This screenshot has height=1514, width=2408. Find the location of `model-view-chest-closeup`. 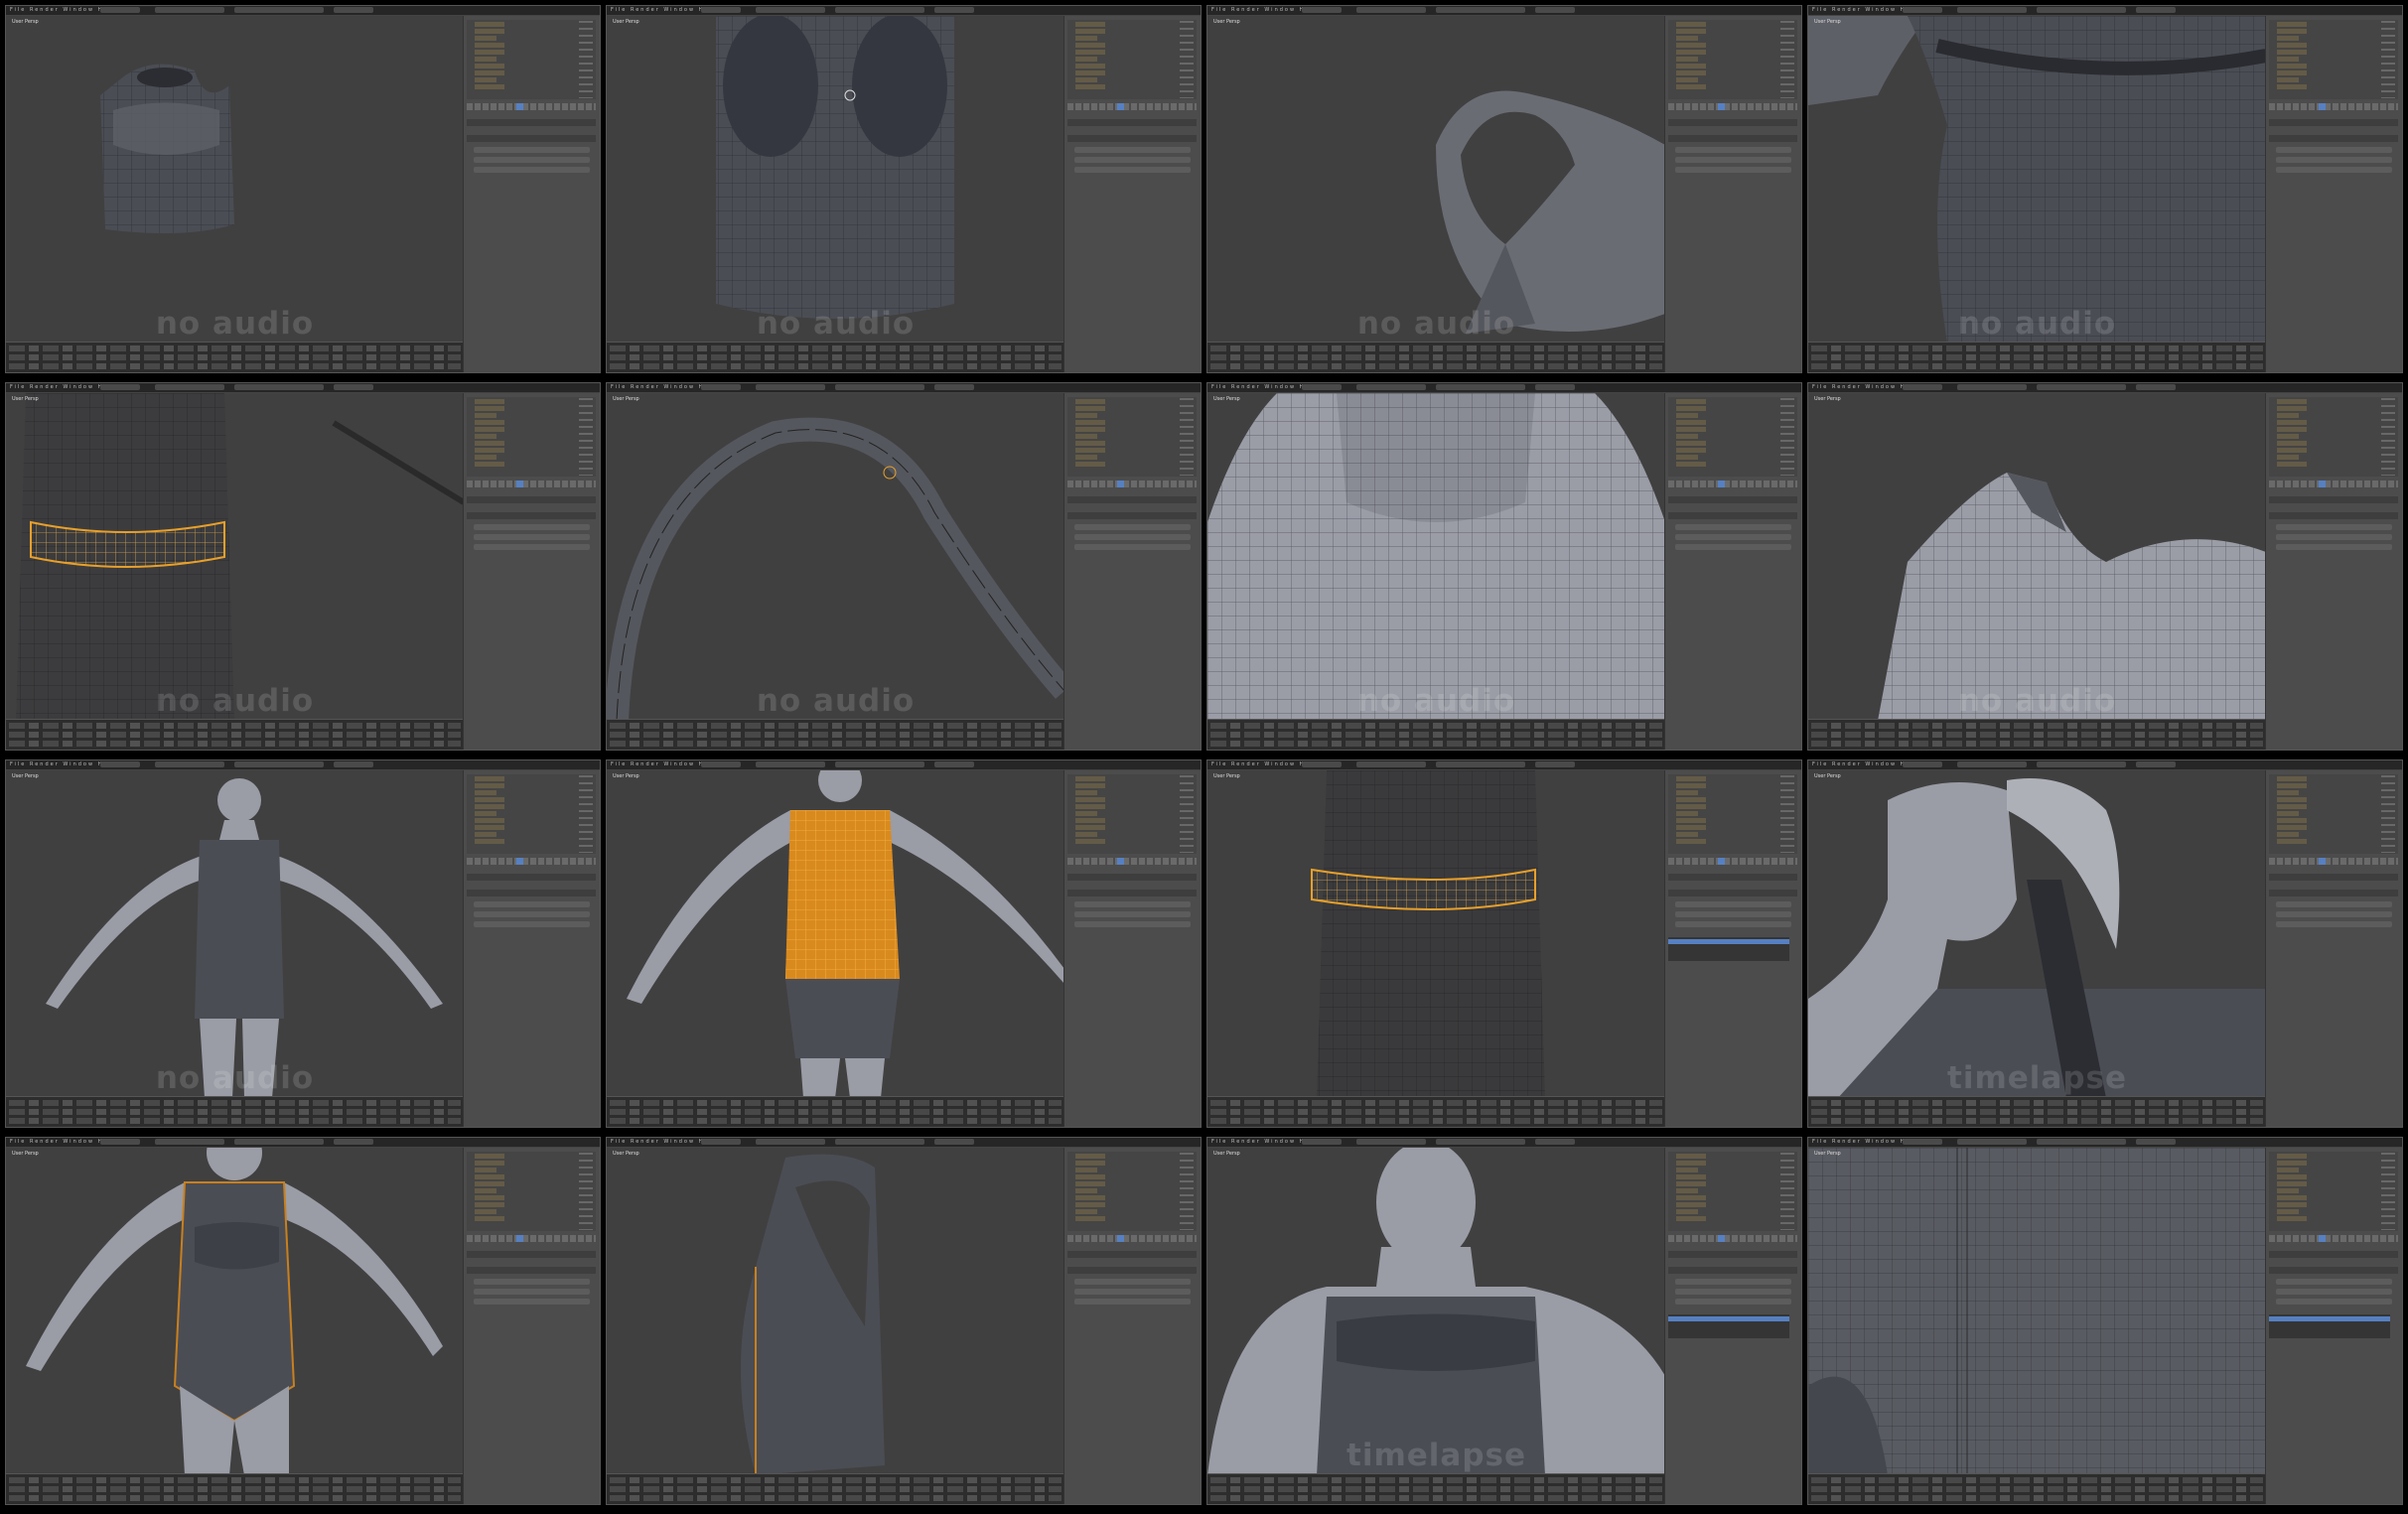

model-view-chest-closeup is located at coordinates (835, 180).